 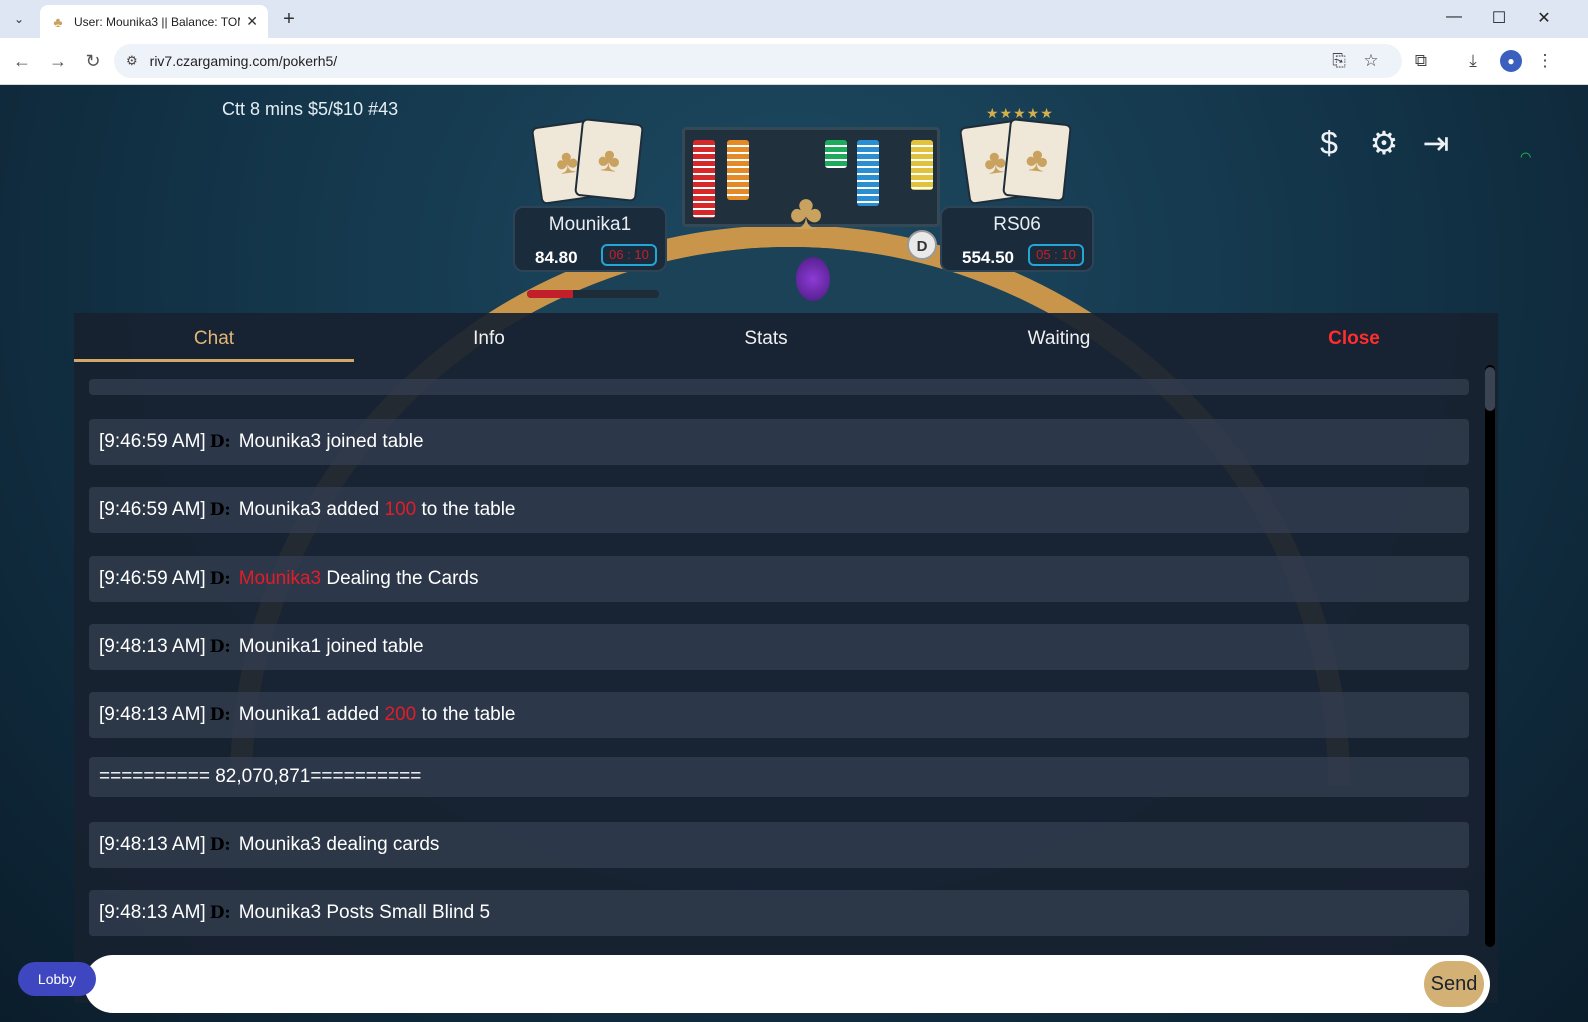 I want to click on back-arrow-icon: ←, so click(x=22, y=61).